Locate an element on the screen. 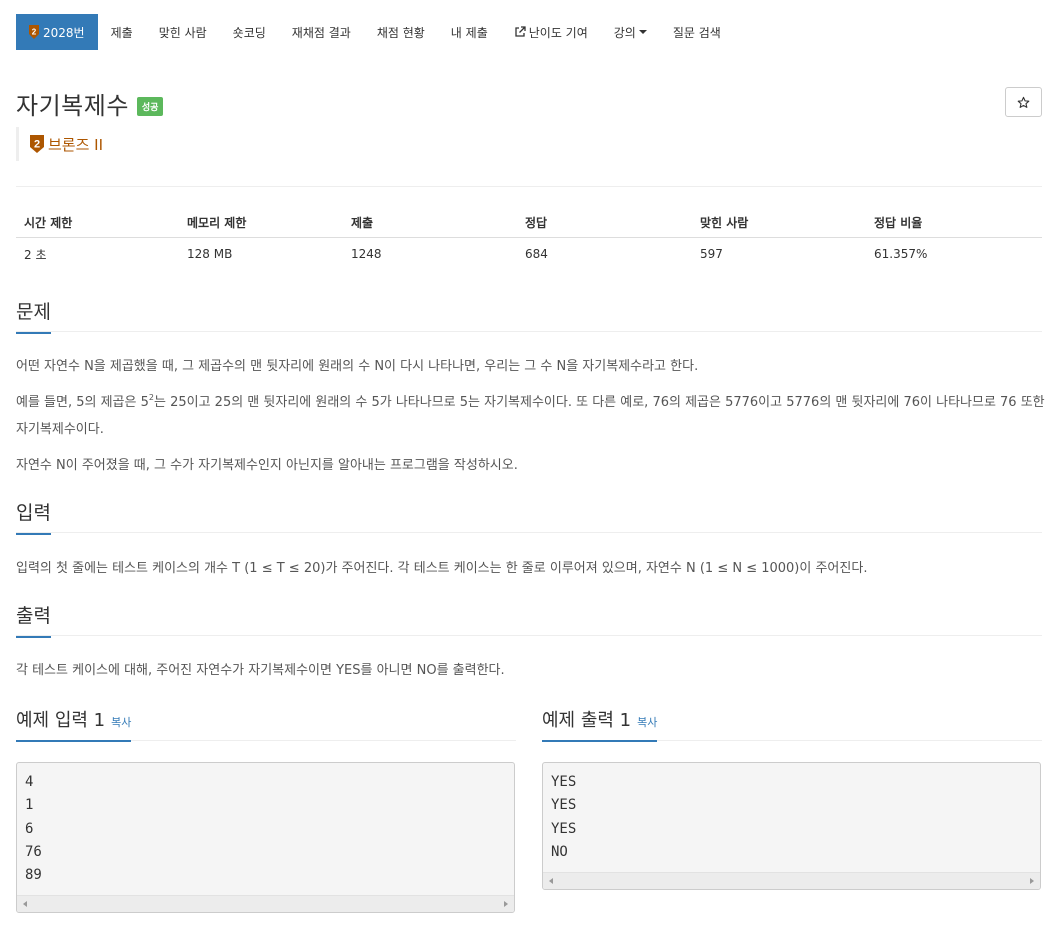 The height and width of the screenshot is (927, 1054). table-header-row: 시간 제한 메모리 제한 제출 정답 맞힌 사람 정답 비율 is located at coordinates (529, 223).